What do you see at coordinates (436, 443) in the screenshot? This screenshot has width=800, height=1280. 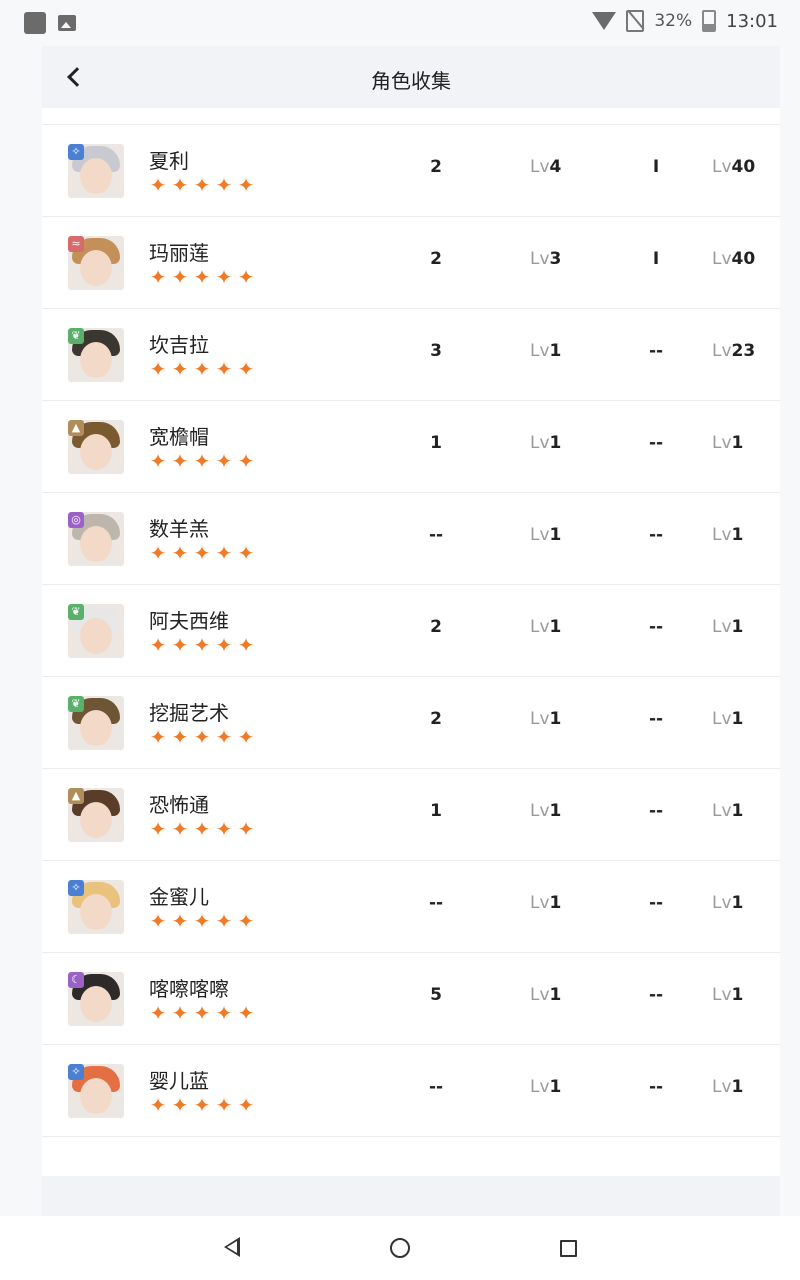 I see `duplicate-count: 1` at bounding box center [436, 443].